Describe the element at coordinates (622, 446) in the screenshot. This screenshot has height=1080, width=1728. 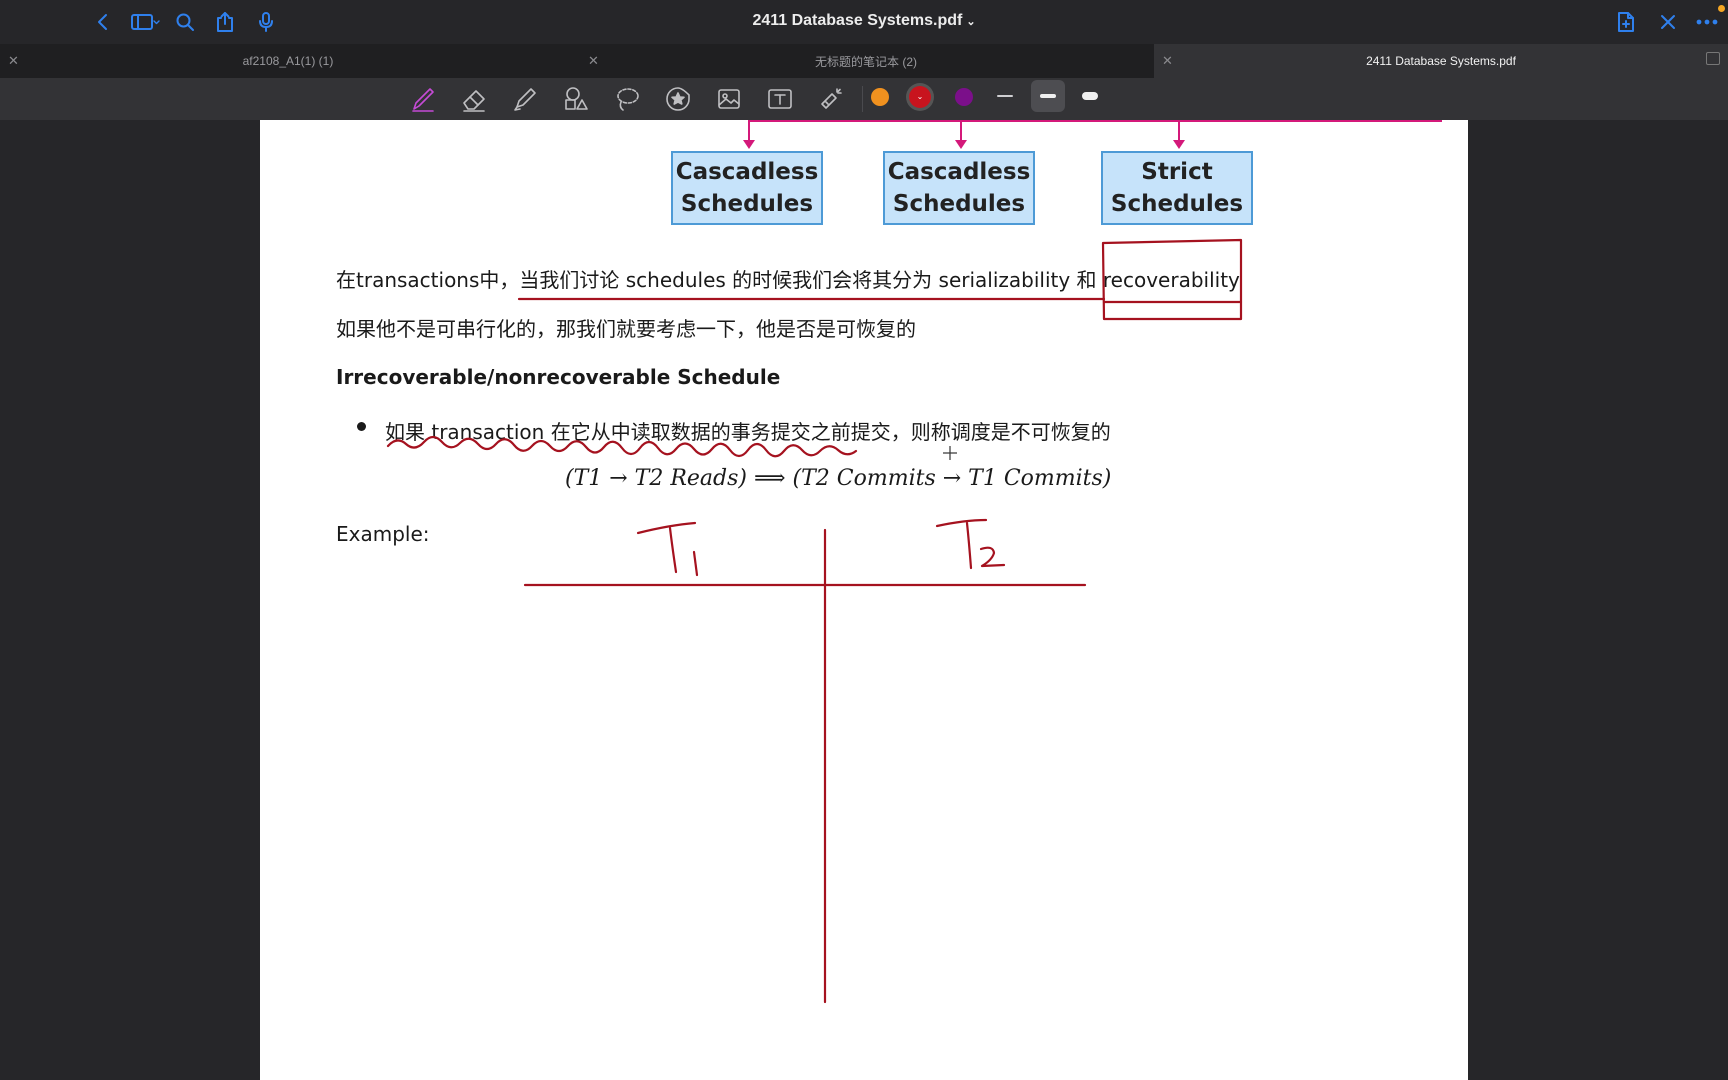
I see `ink-wavy-underline` at that location.